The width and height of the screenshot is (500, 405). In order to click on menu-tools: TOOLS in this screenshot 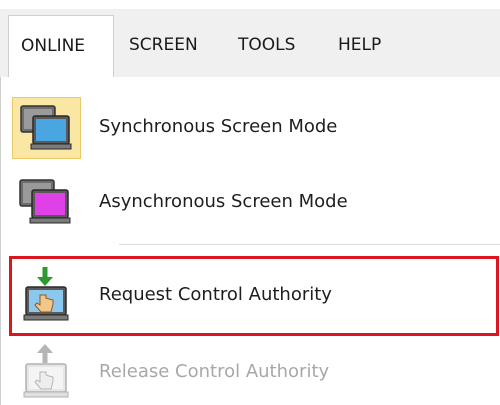, I will do `click(266, 46)`.